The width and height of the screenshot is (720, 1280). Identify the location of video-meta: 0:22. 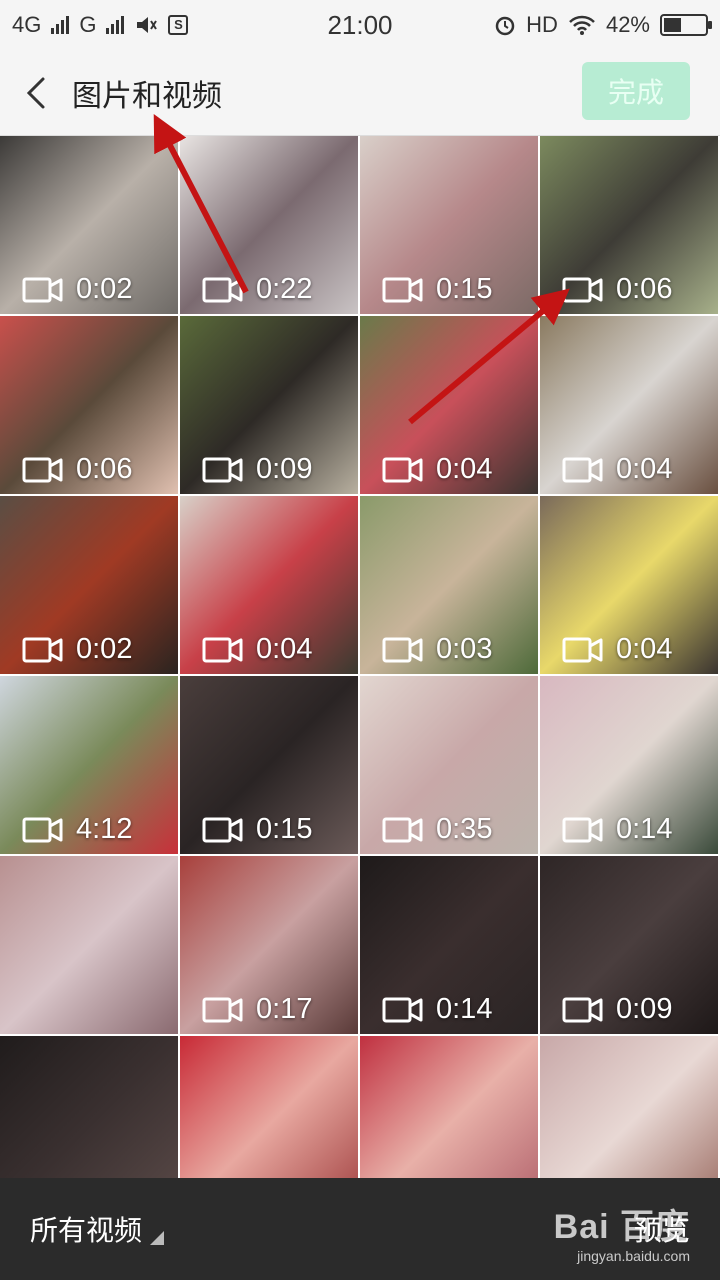
(257, 289).